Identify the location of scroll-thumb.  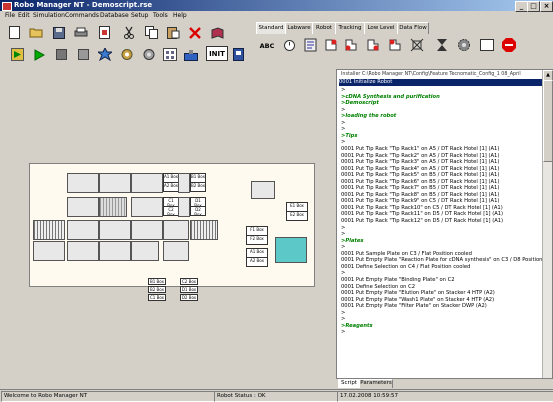
(548, 121).